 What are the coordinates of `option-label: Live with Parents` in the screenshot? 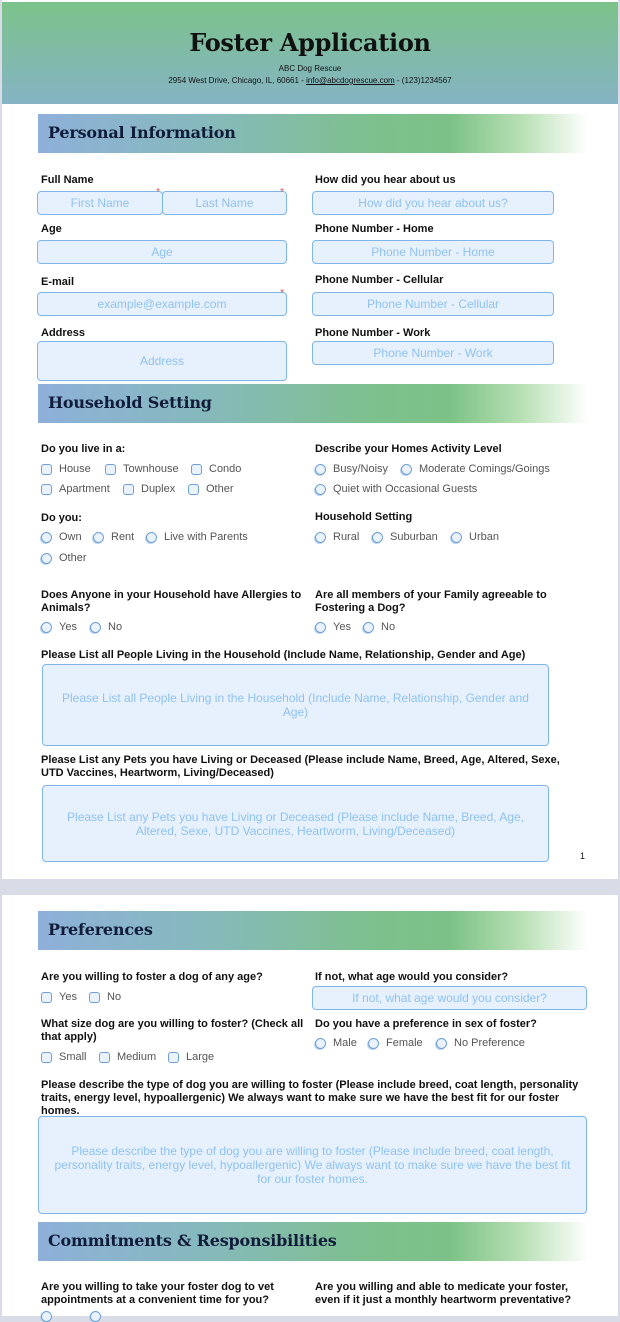 It's located at (206, 537).